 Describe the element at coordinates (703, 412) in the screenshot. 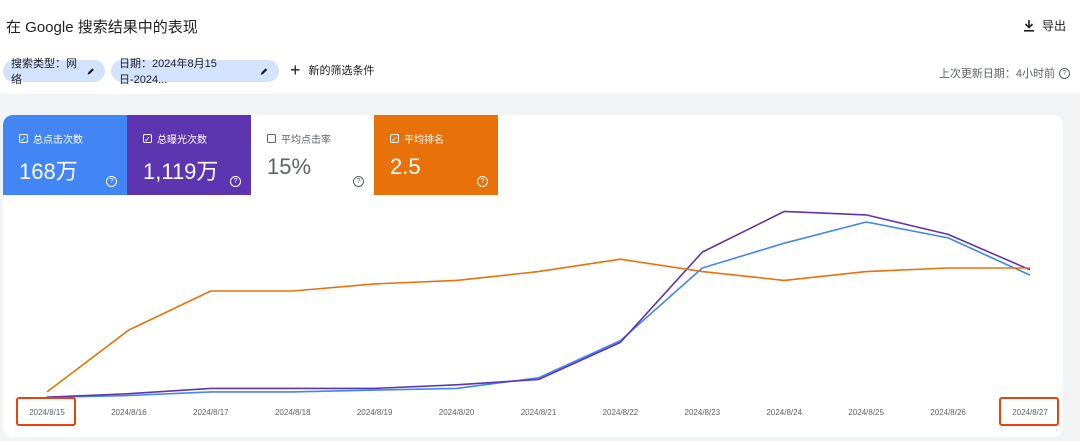

I see `x-tick-label: 2024/8/23` at that location.